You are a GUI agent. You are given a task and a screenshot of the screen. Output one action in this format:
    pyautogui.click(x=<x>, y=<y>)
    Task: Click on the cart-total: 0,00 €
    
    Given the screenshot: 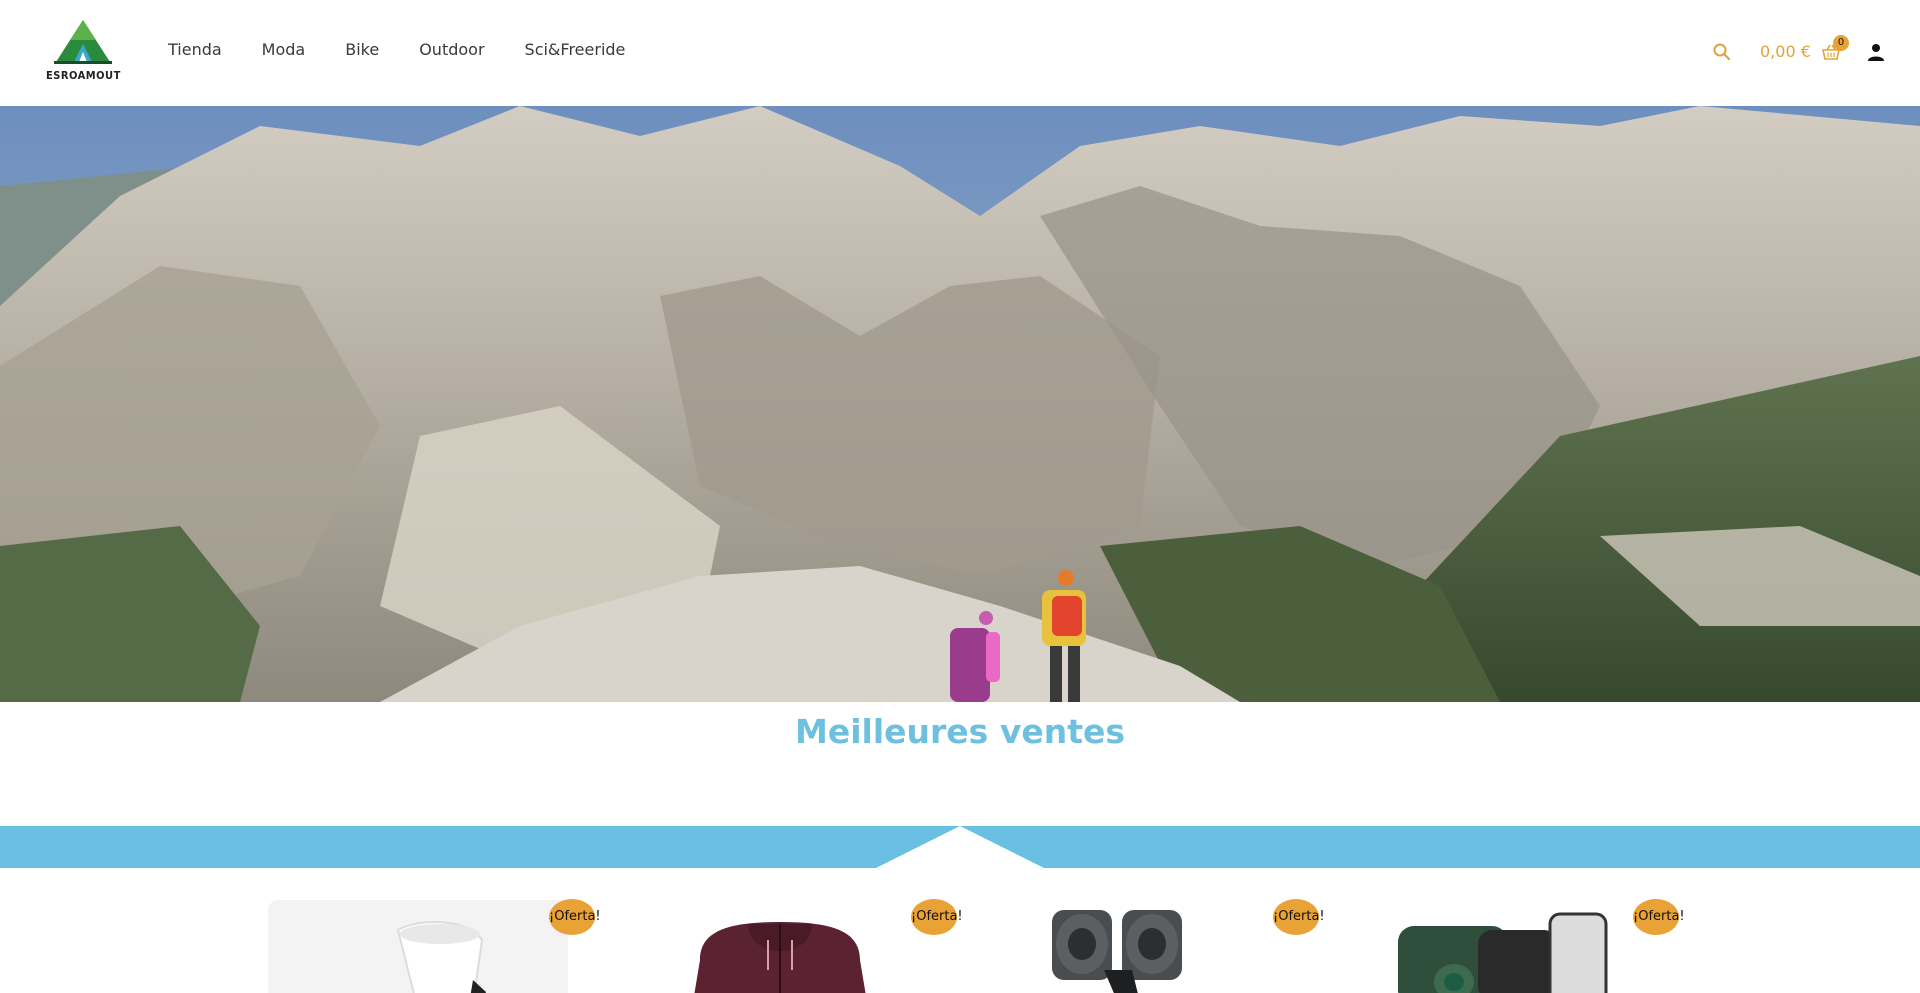 What is the action you would take?
    pyautogui.click(x=1785, y=51)
    